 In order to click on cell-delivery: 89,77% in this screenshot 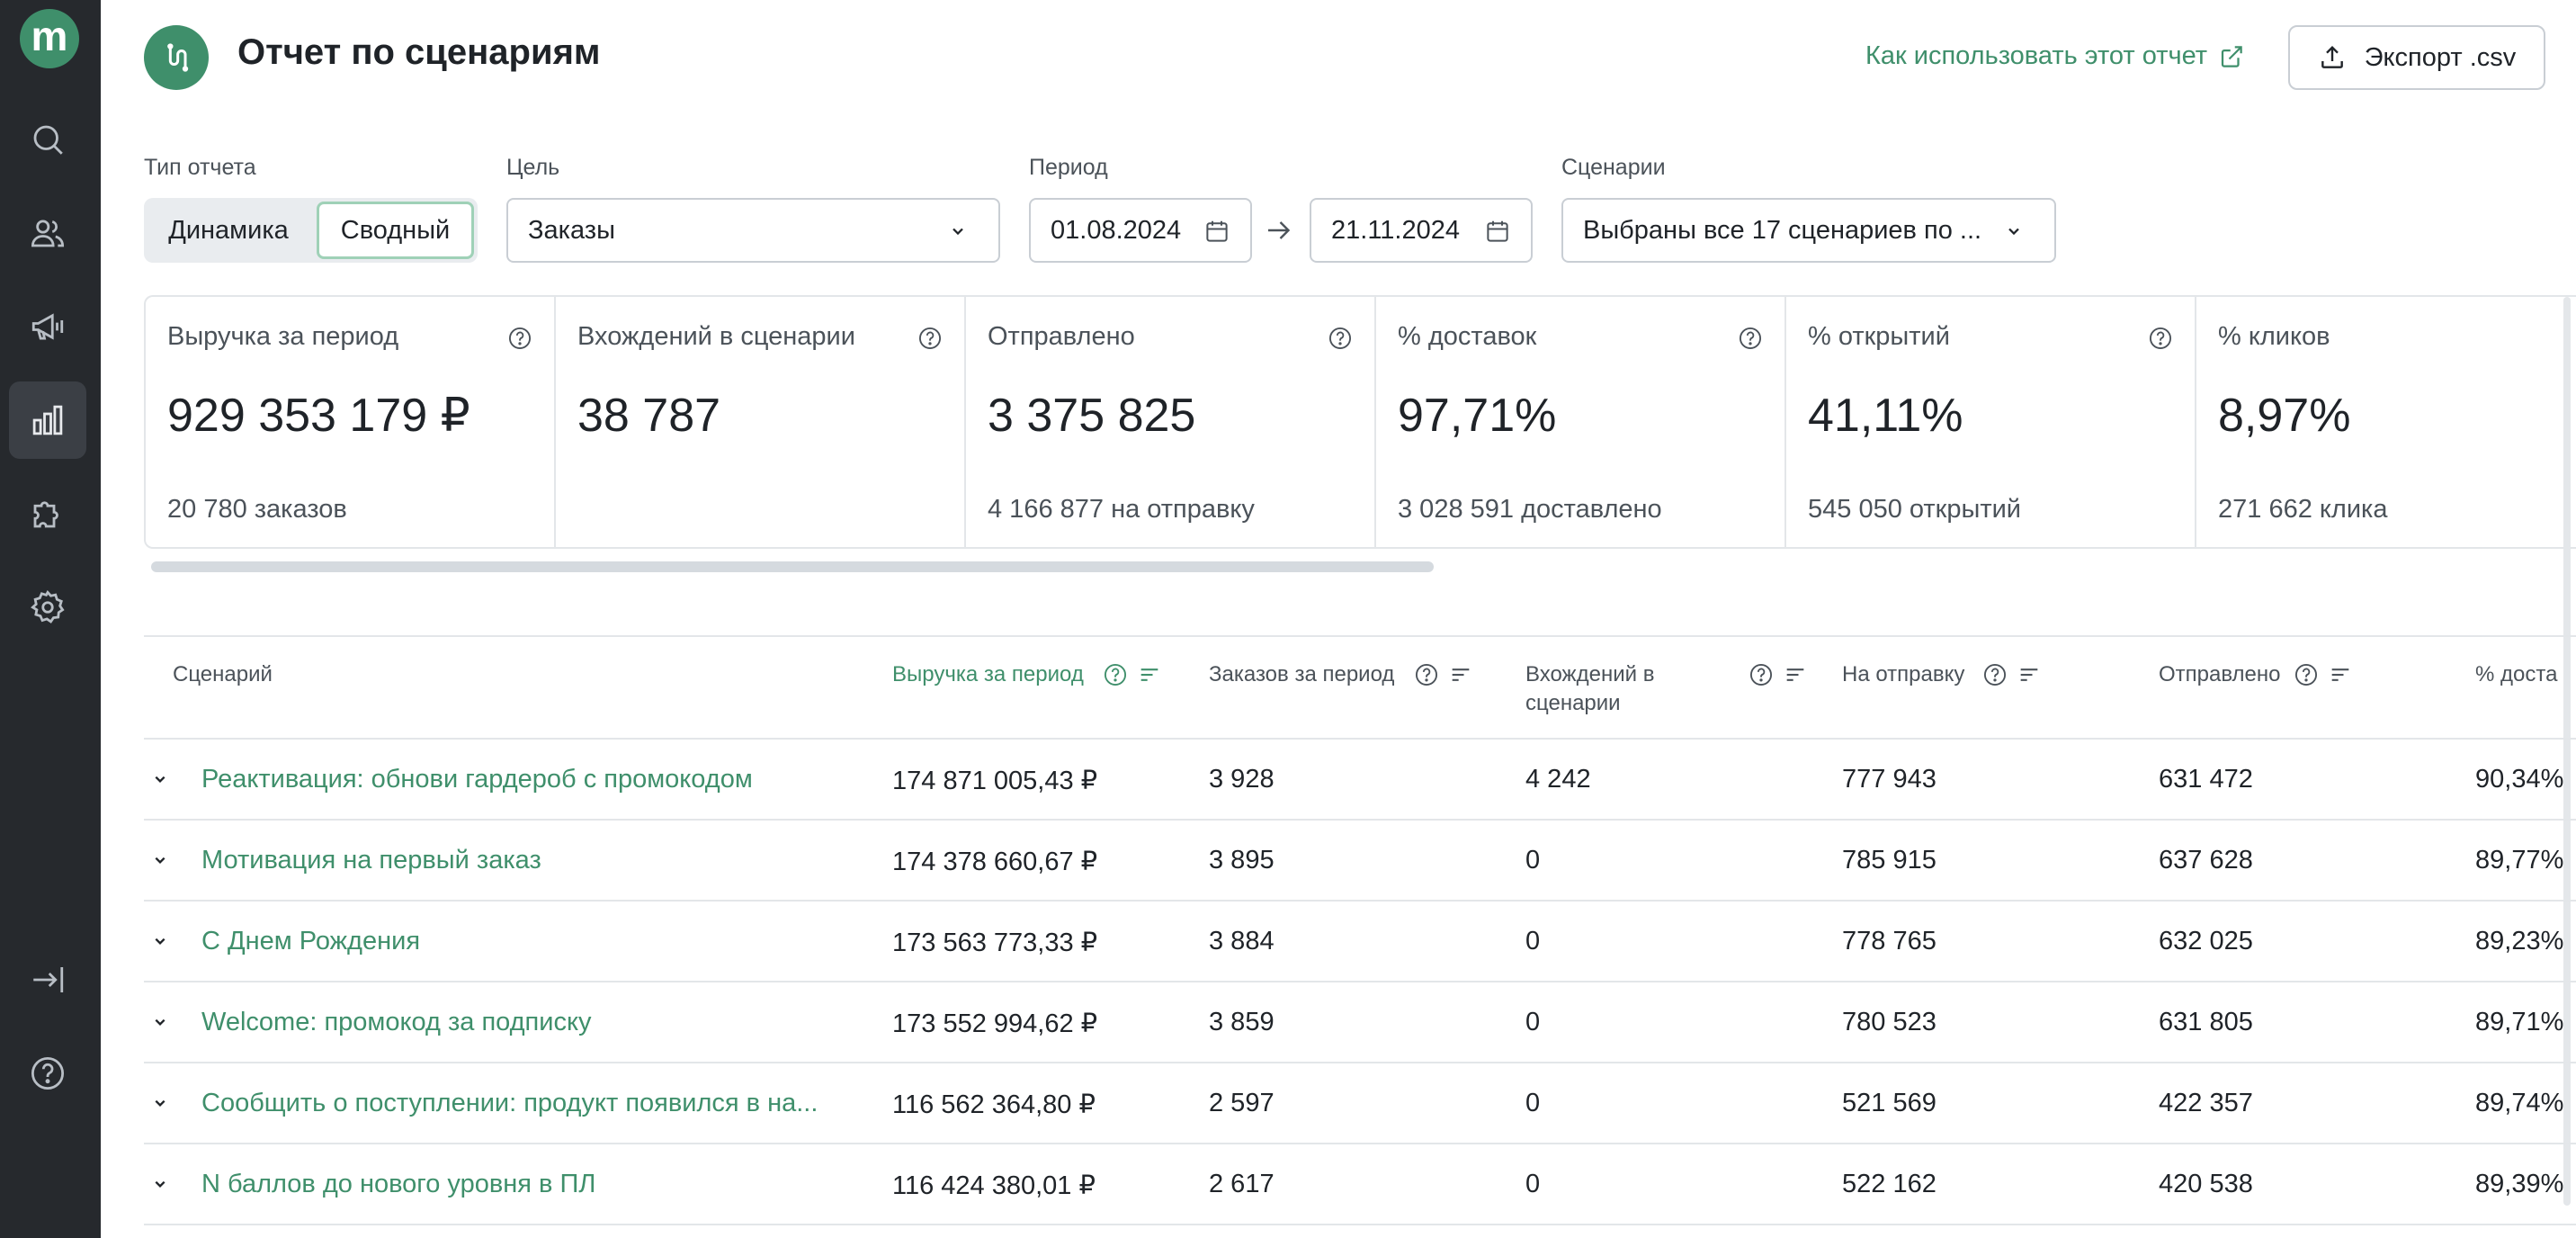, I will do `click(2519, 860)`.